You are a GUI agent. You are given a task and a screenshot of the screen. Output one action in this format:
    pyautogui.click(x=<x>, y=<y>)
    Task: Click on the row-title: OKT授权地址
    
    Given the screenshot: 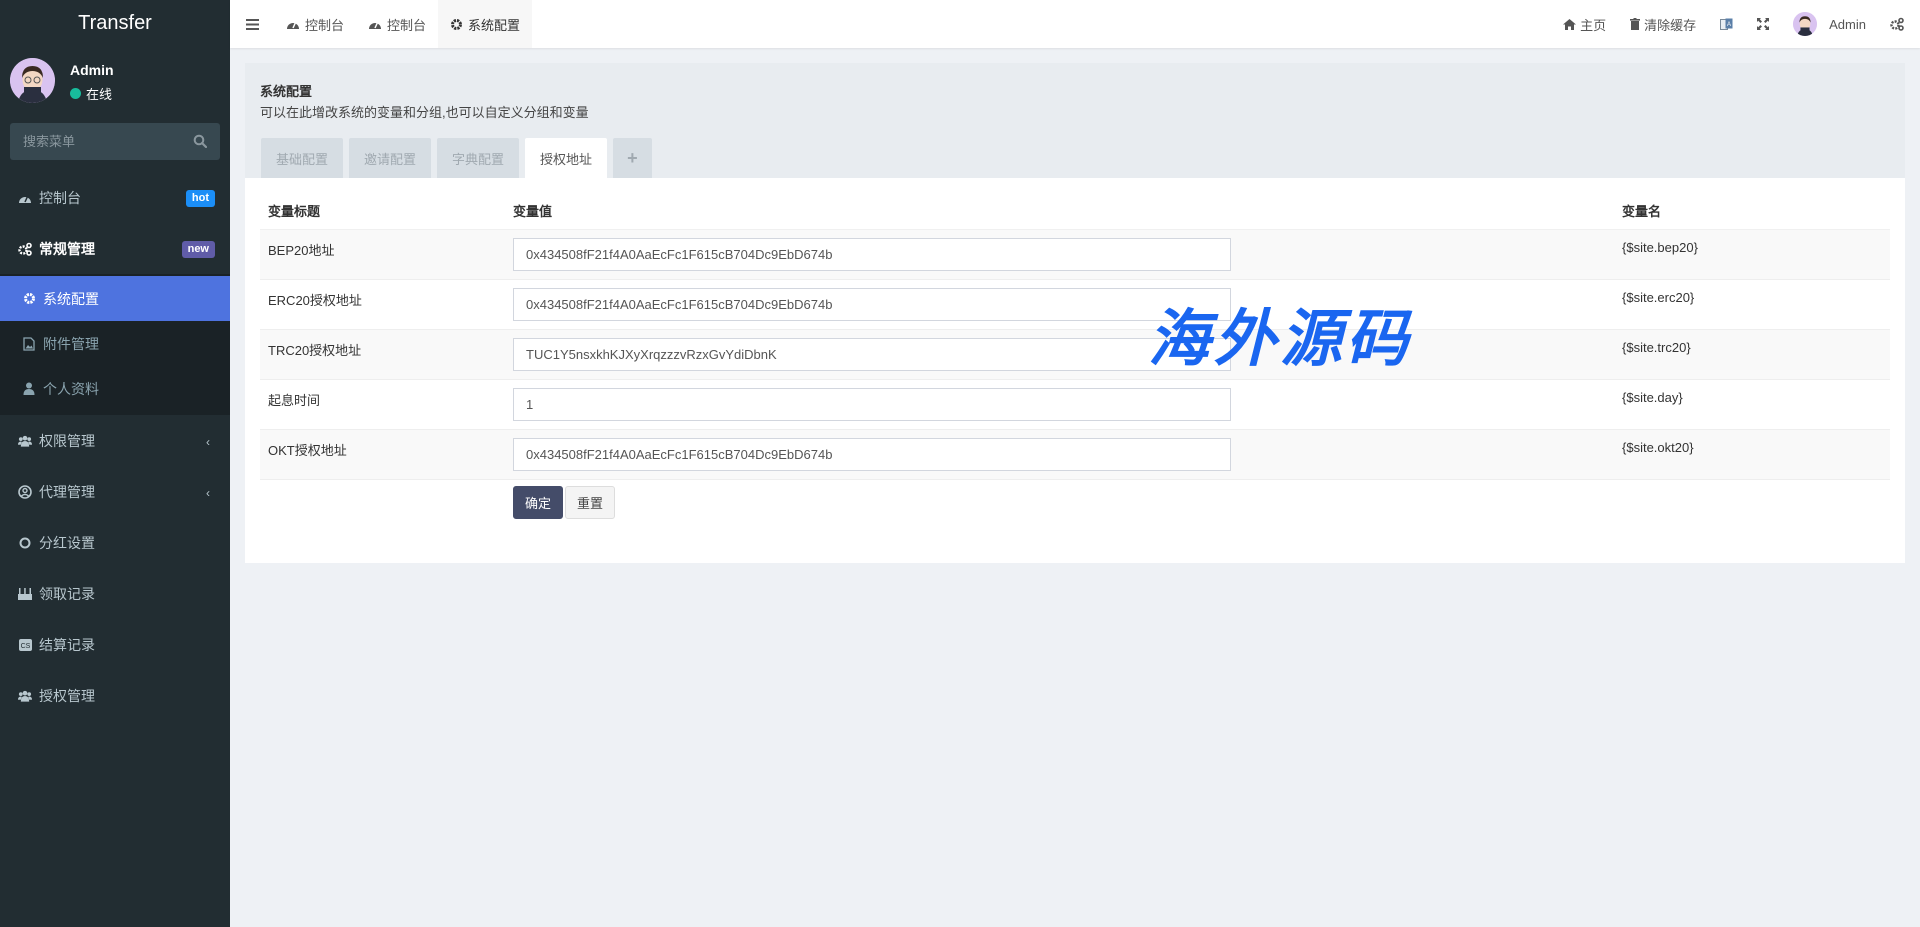 What is the action you would take?
    pyautogui.click(x=382, y=453)
    